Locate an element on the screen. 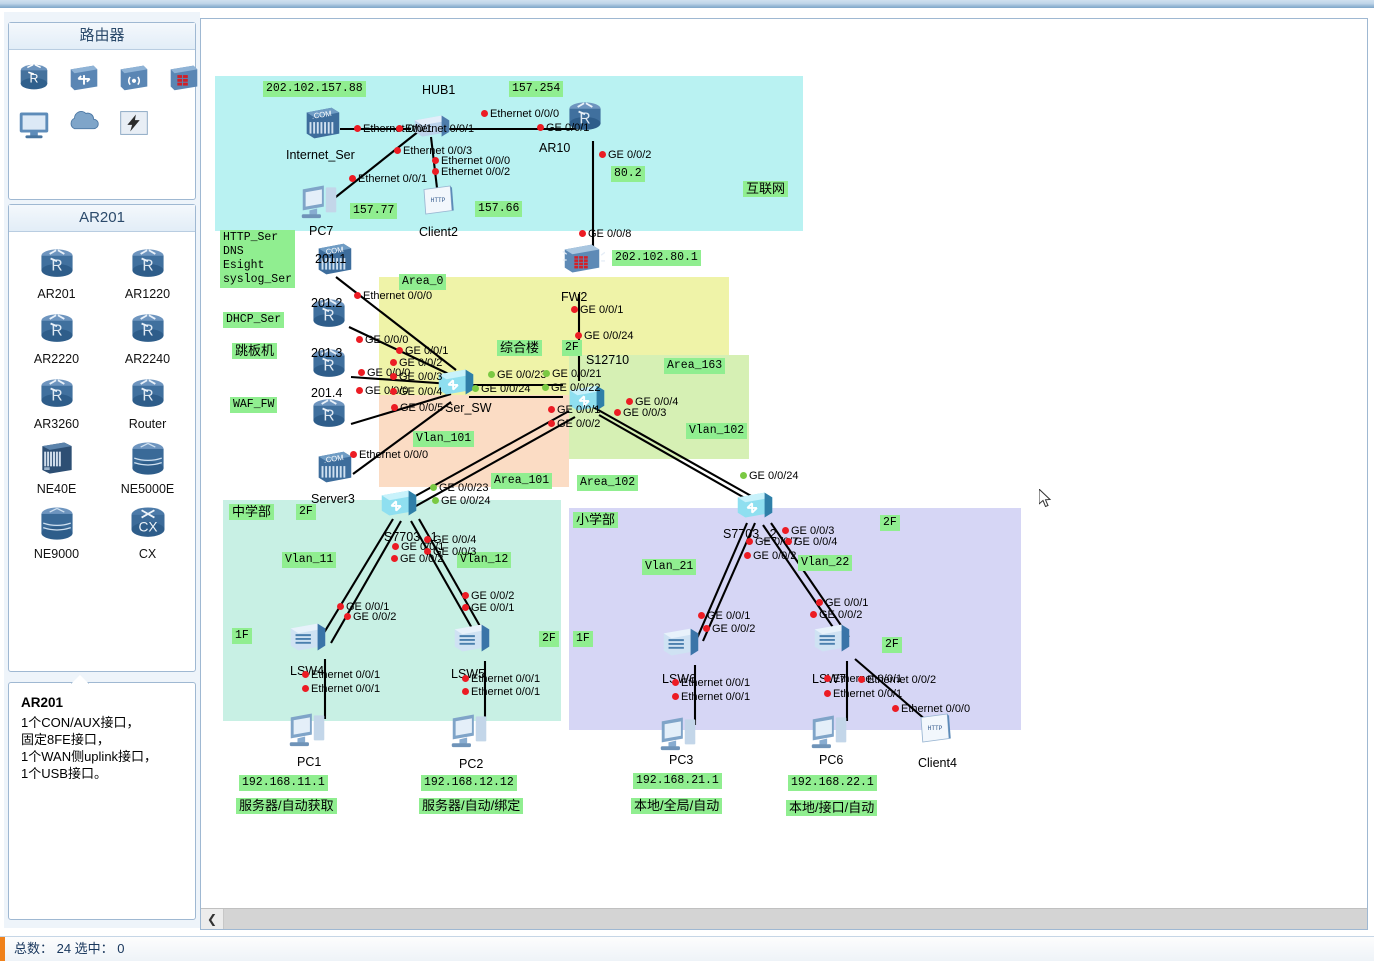 The image size is (1374, 961). annotation-label: 本地/全局/自动 is located at coordinates (677, 806).